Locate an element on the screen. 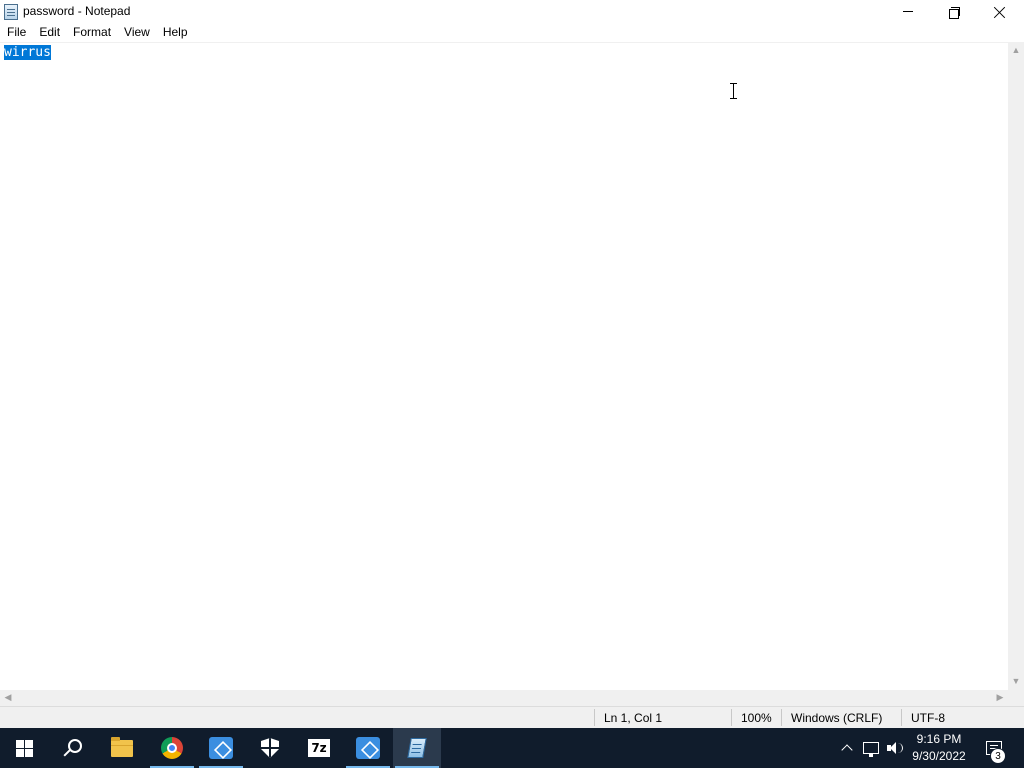  windows-start-icon is located at coordinates (24, 748).